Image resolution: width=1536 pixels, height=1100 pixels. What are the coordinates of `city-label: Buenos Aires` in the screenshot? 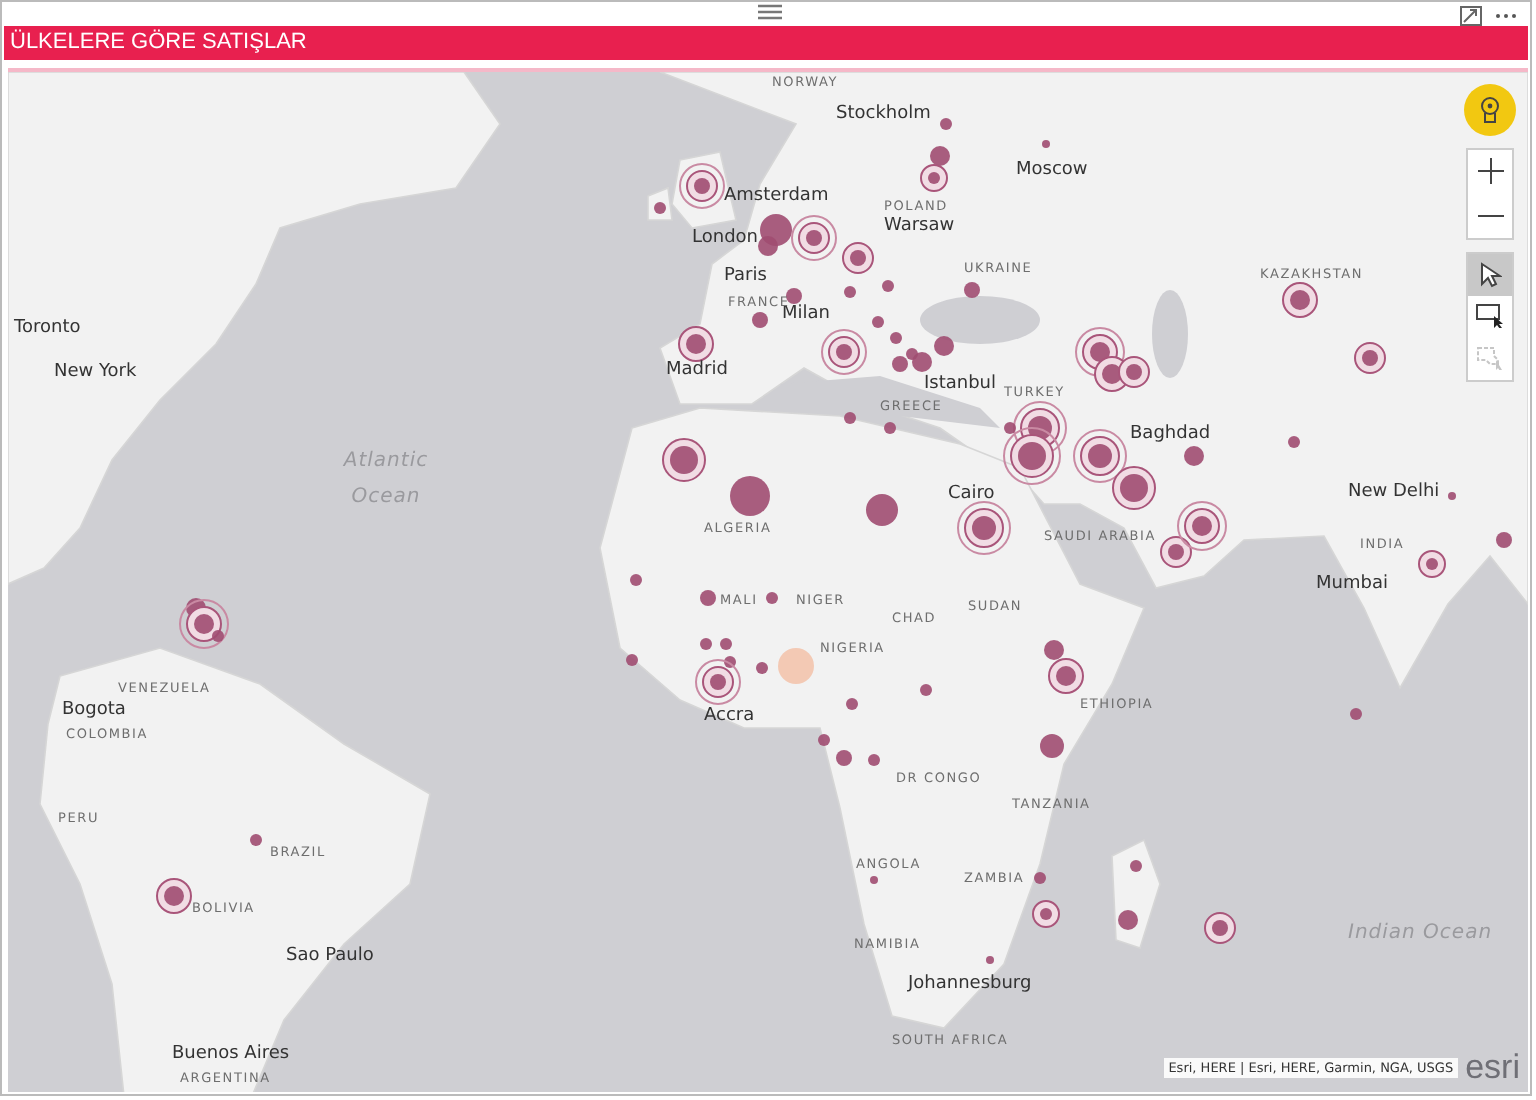 It's located at (231, 1054).